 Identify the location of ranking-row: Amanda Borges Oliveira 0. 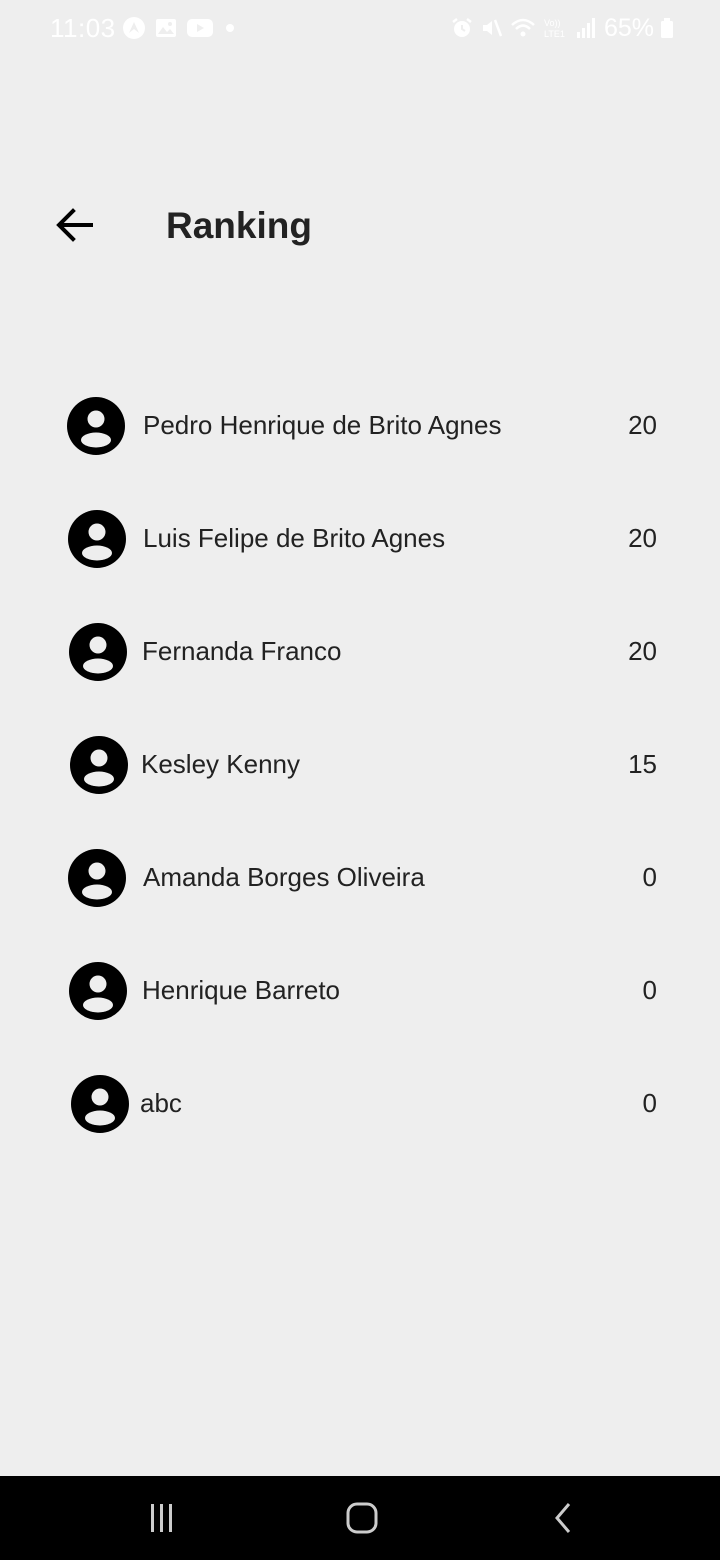
(360, 877).